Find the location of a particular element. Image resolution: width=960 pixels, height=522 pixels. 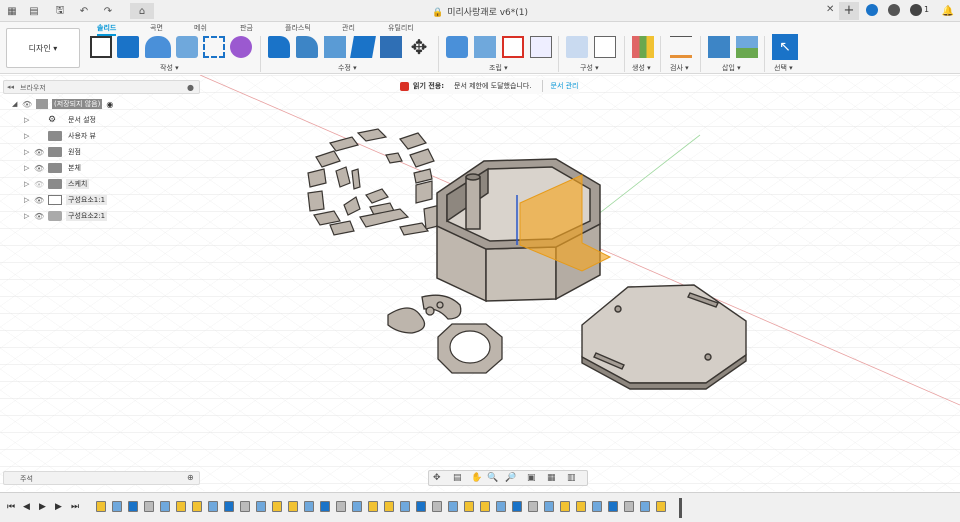

workspace-switcher: 디자인 ▾ is located at coordinates (43, 48).